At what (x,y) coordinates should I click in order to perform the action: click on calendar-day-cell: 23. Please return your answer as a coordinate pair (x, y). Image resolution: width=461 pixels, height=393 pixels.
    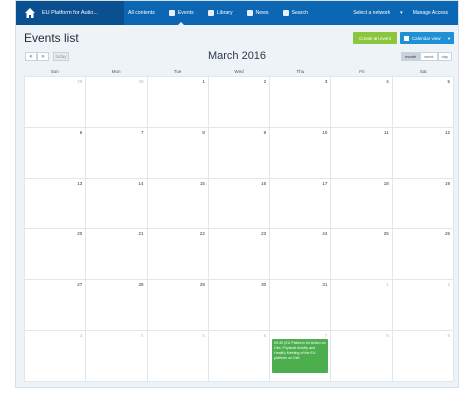
    Looking at the image, I should click on (239, 255).